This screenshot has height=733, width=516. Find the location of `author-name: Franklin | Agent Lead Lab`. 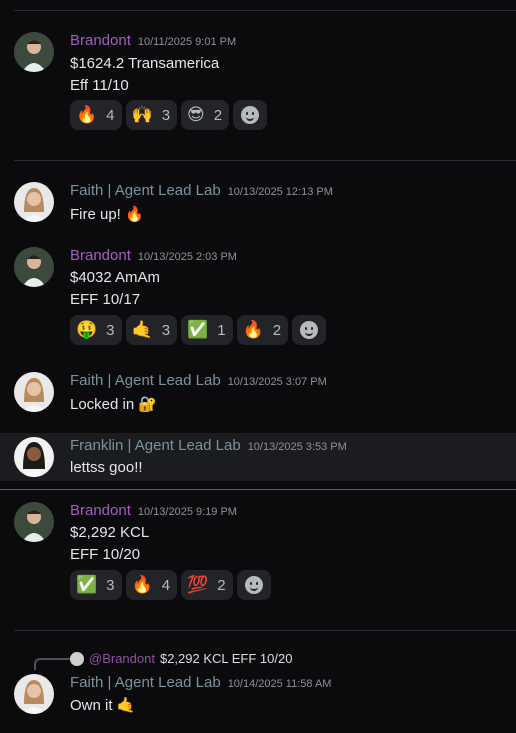

author-name: Franklin | Agent Lead Lab is located at coordinates (155, 445).